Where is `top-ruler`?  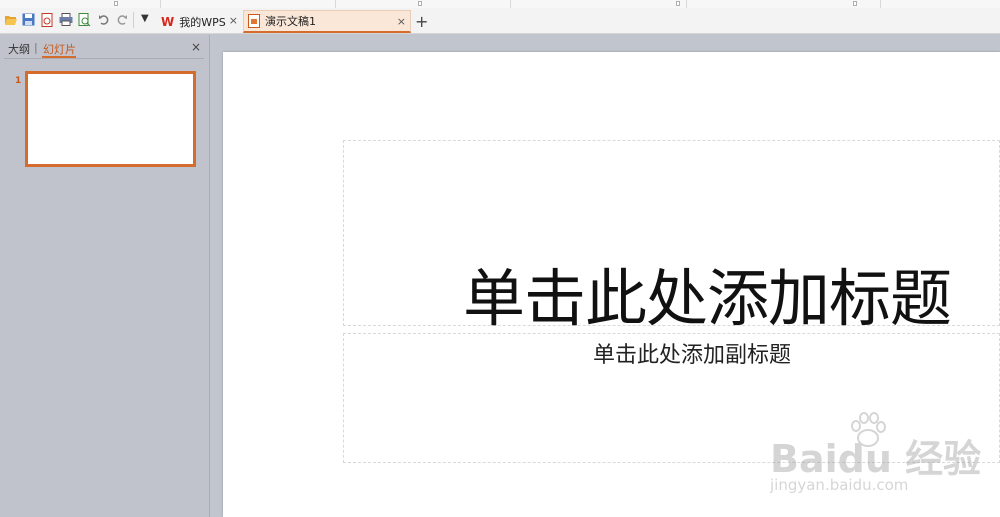
top-ruler is located at coordinates (500, 4).